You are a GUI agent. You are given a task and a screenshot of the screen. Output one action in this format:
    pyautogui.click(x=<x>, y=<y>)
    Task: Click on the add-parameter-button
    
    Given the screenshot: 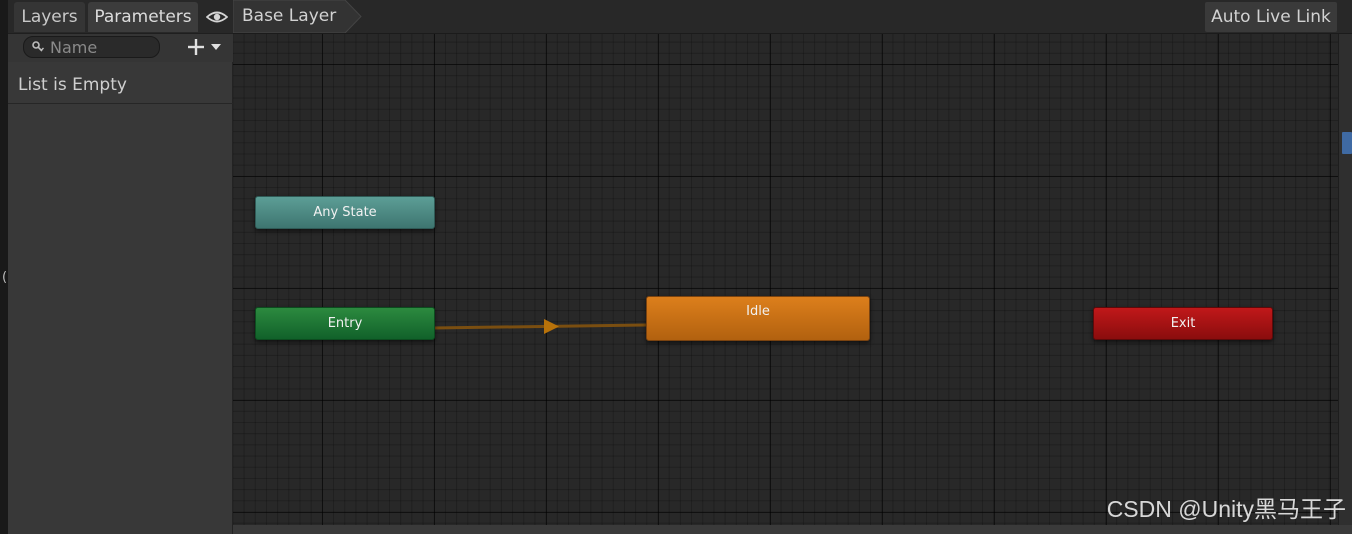 What is the action you would take?
    pyautogui.click(x=207, y=47)
    